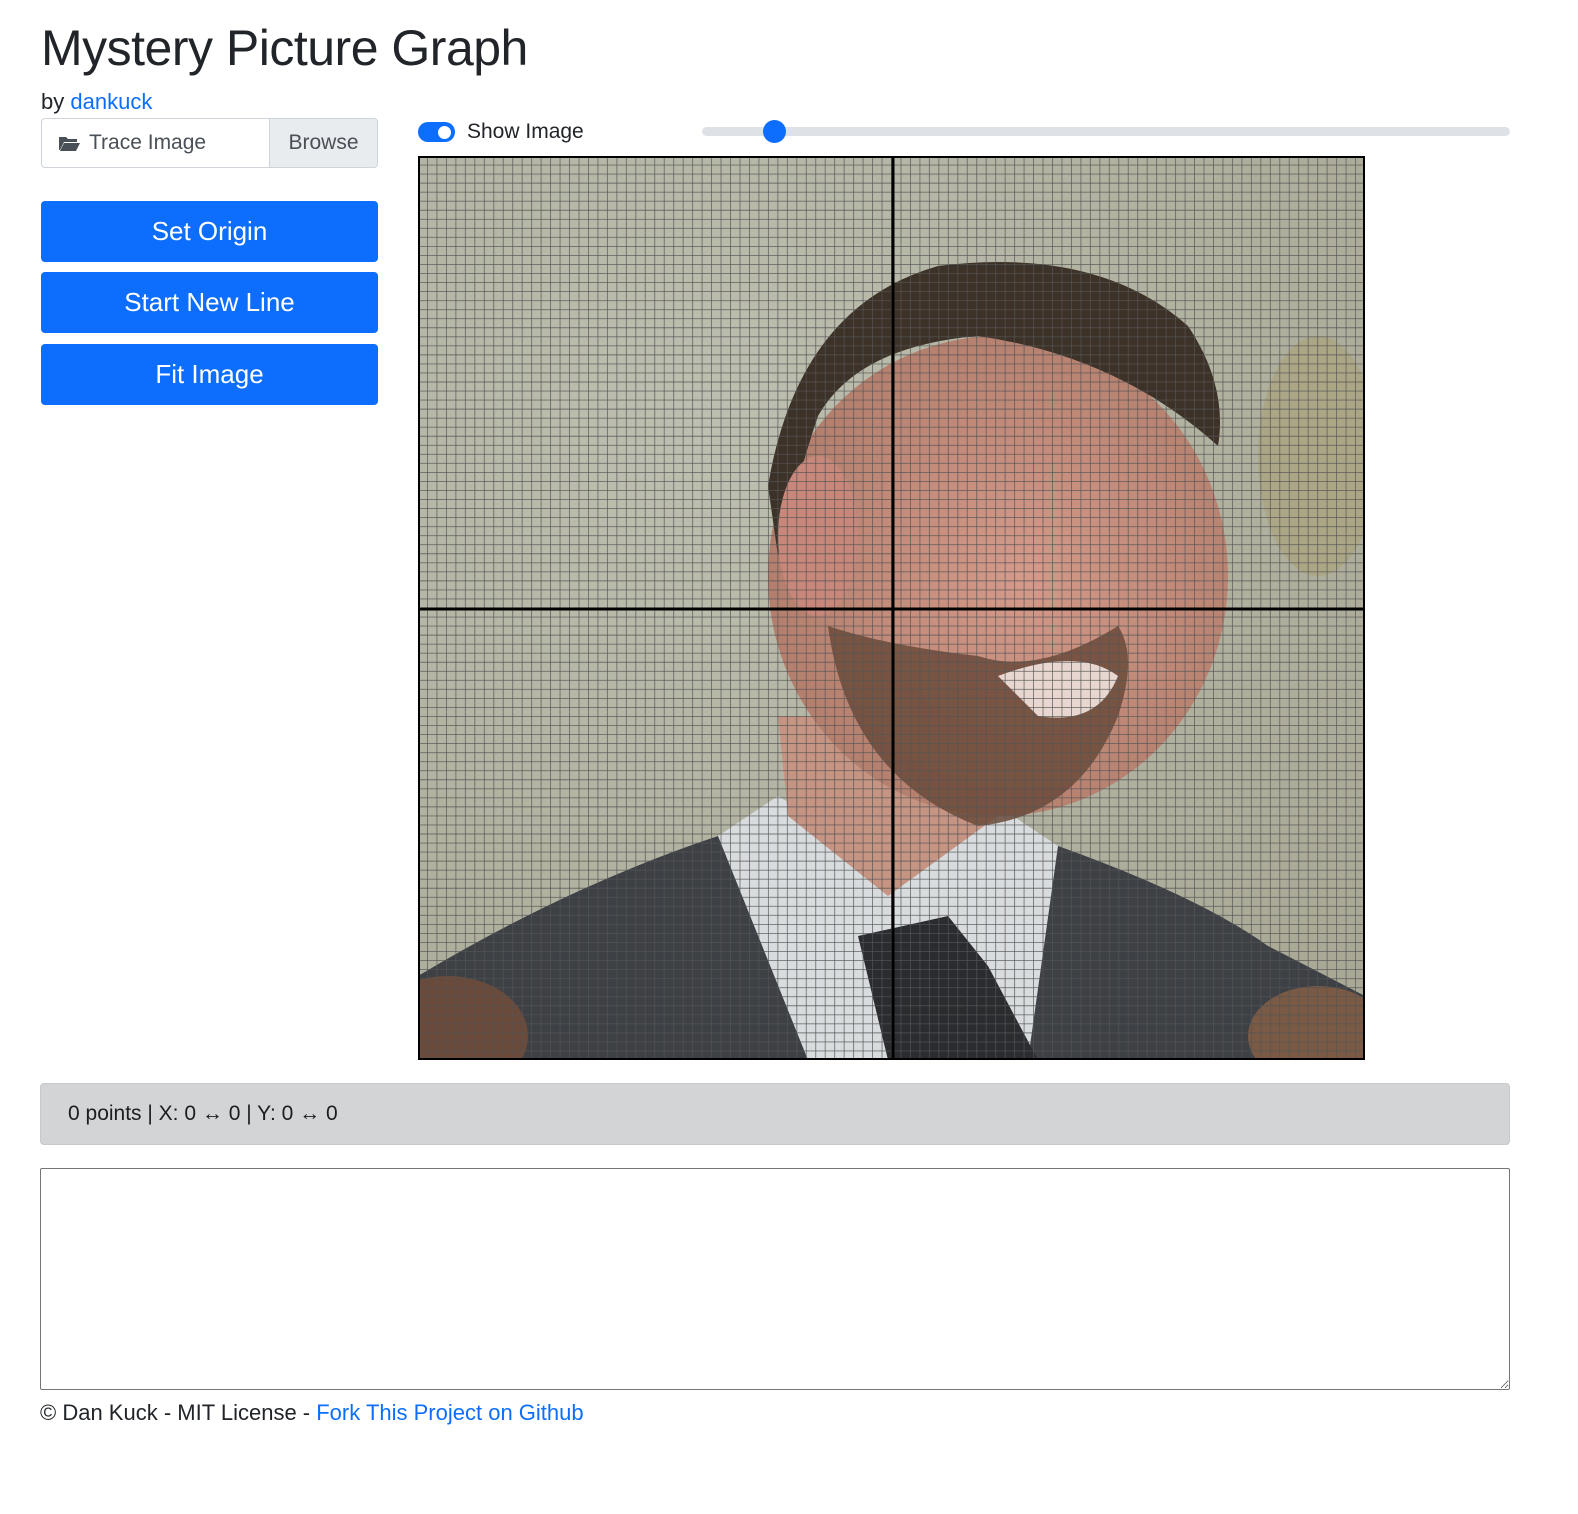 The width and height of the screenshot is (1578, 1514). I want to click on set-origin-button: Set Origin, so click(209, 231).